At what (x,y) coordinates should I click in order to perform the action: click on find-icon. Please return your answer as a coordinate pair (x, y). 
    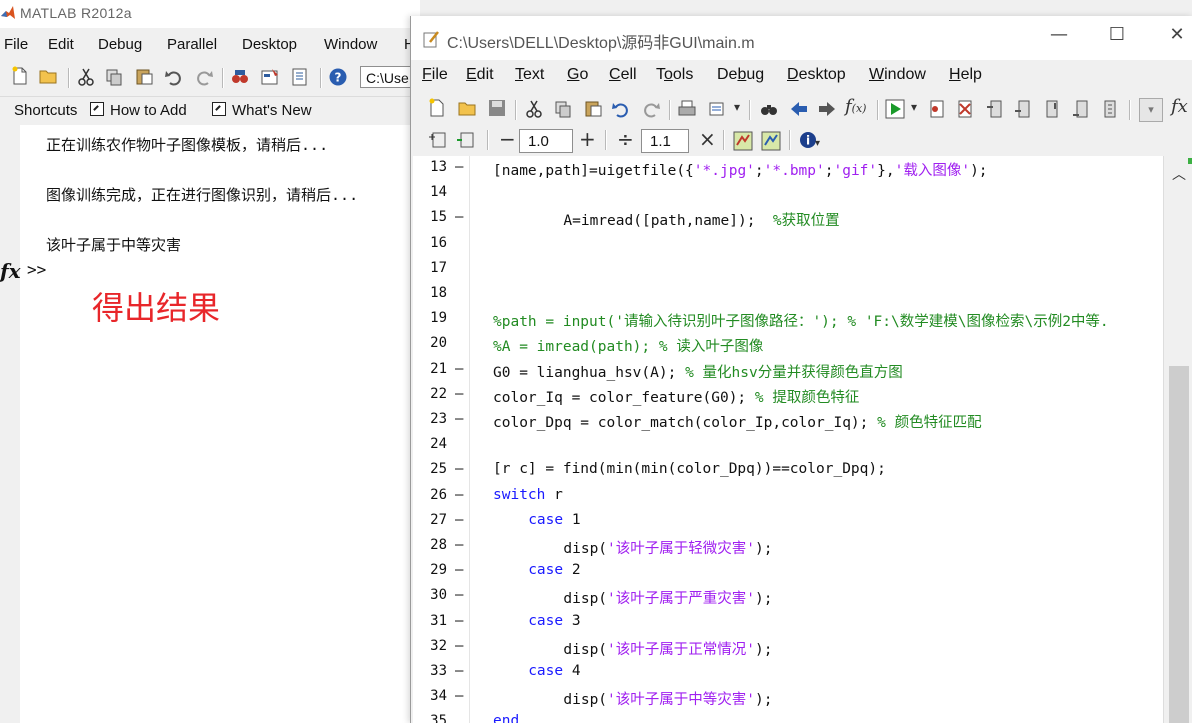
    Looking at the image, I should click on (769, 109).